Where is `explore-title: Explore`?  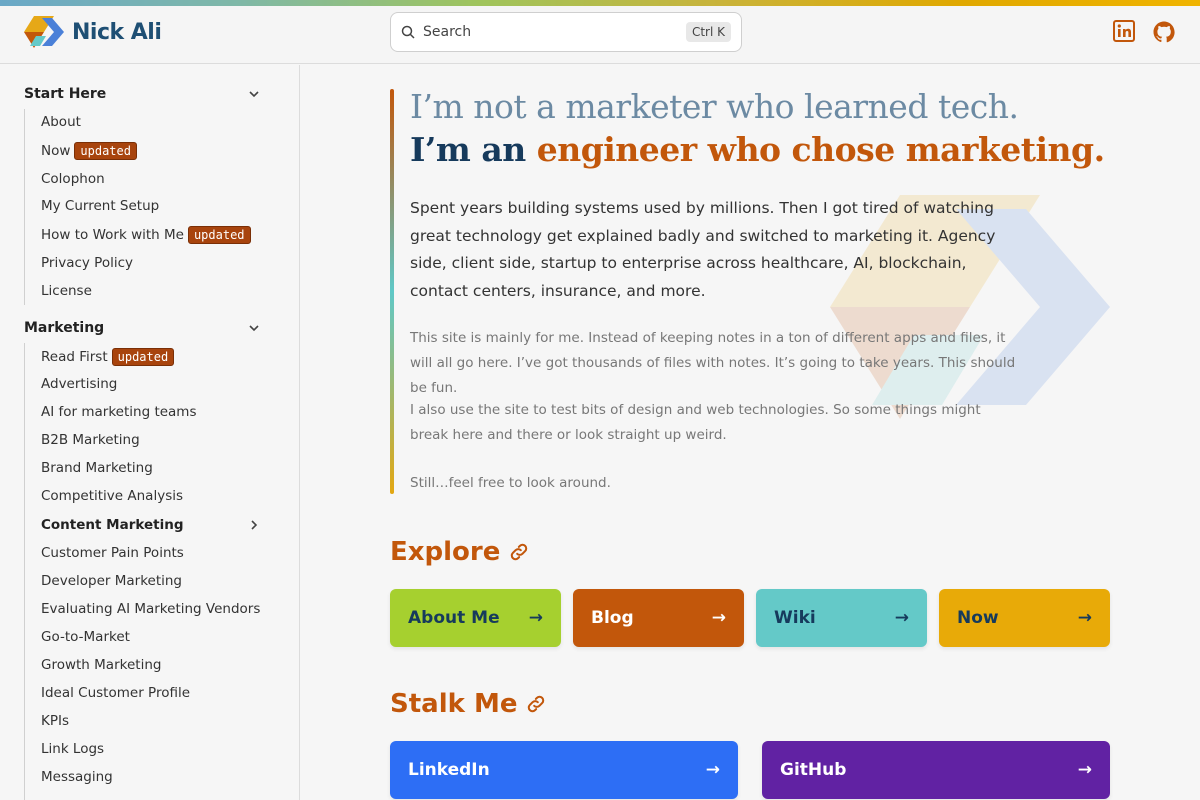
explore-title: Explore is located at coordinates (445, 552).